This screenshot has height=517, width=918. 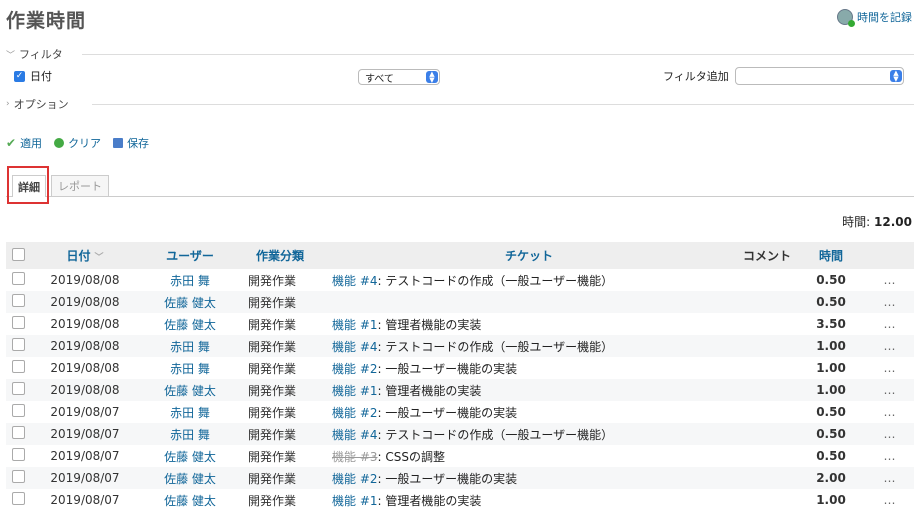 I want to click on select-all-cell, so click(x=18, y=255).